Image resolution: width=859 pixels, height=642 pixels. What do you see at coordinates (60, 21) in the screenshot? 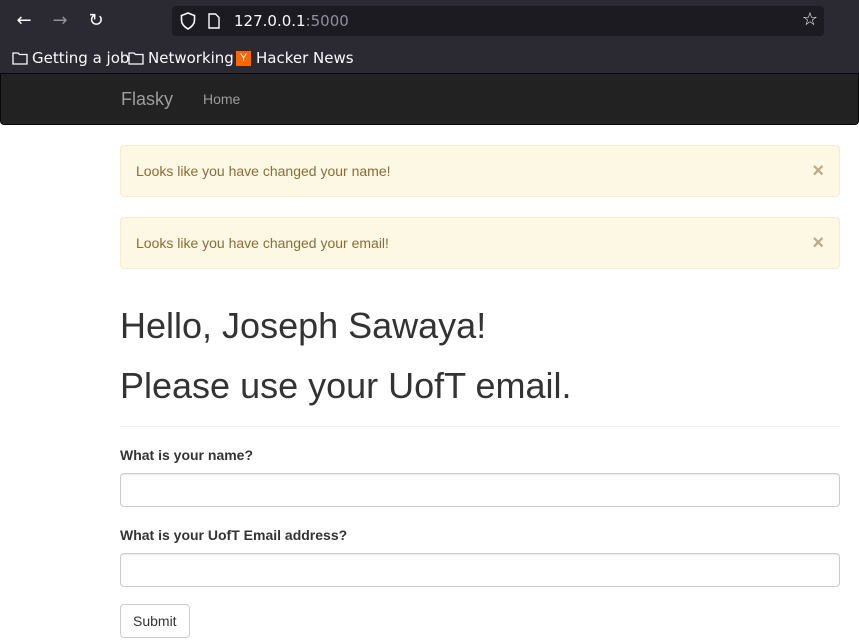
I see `forward-arrow-icon: →` at bounding box center [60, 21].